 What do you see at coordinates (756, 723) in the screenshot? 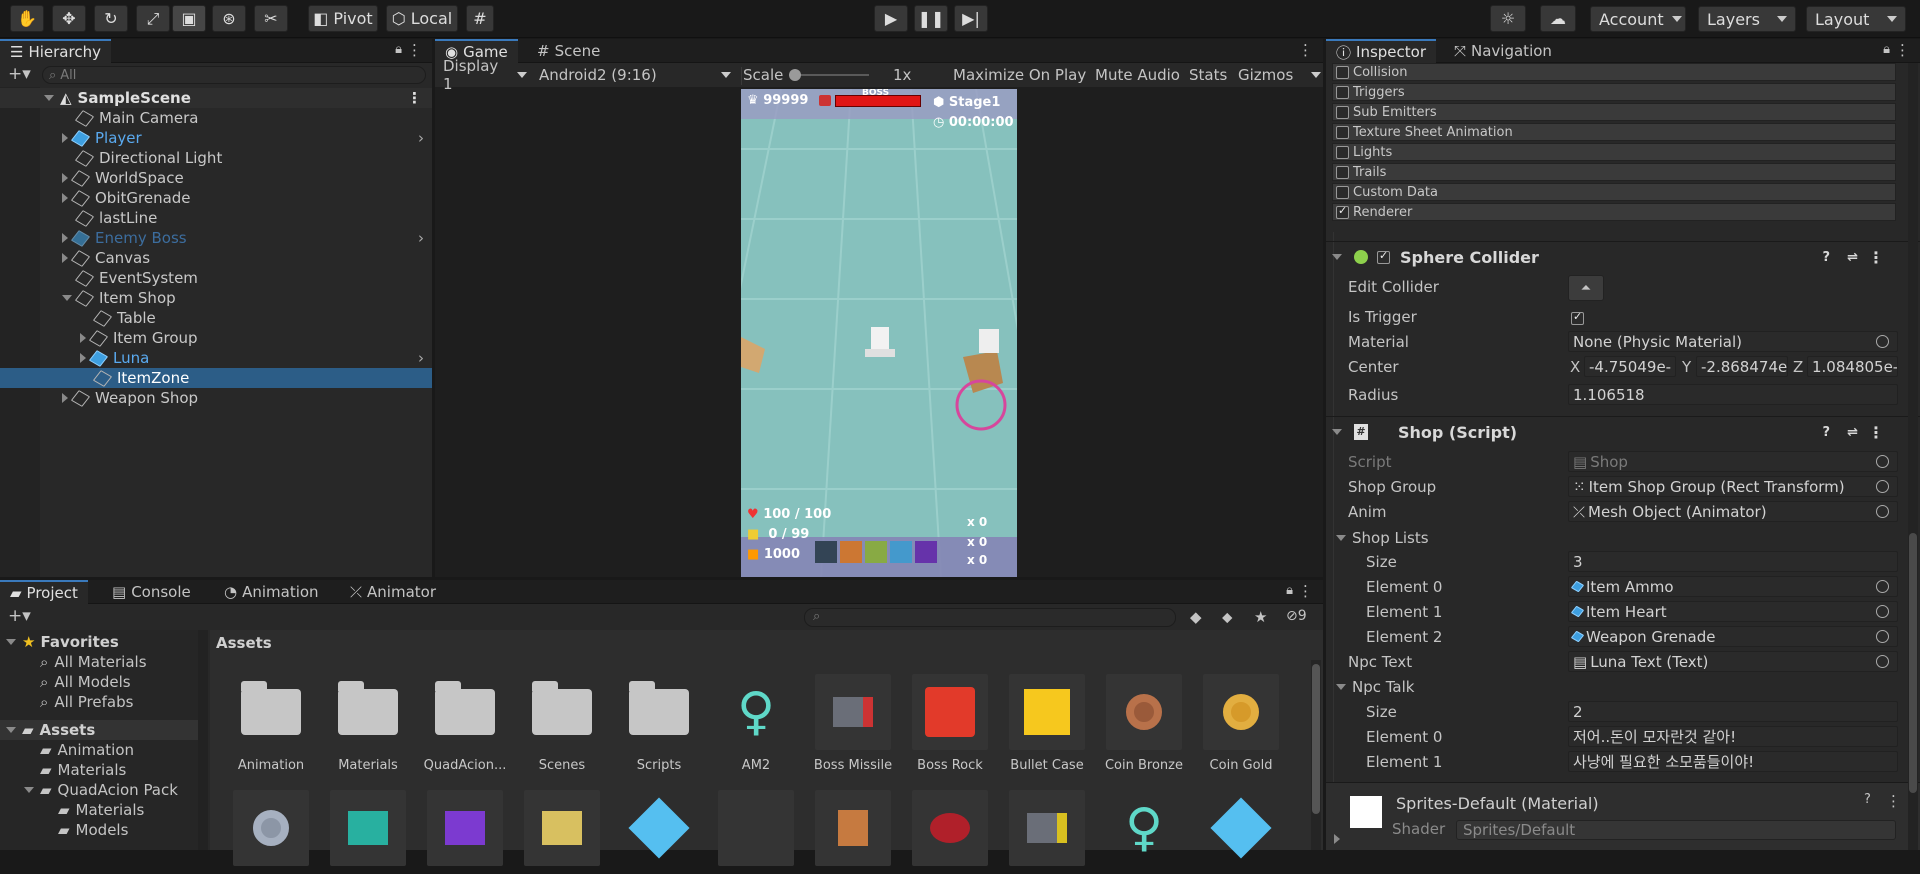
I see `asset-item: ♀ AM2` at bounding box center [756, 723].